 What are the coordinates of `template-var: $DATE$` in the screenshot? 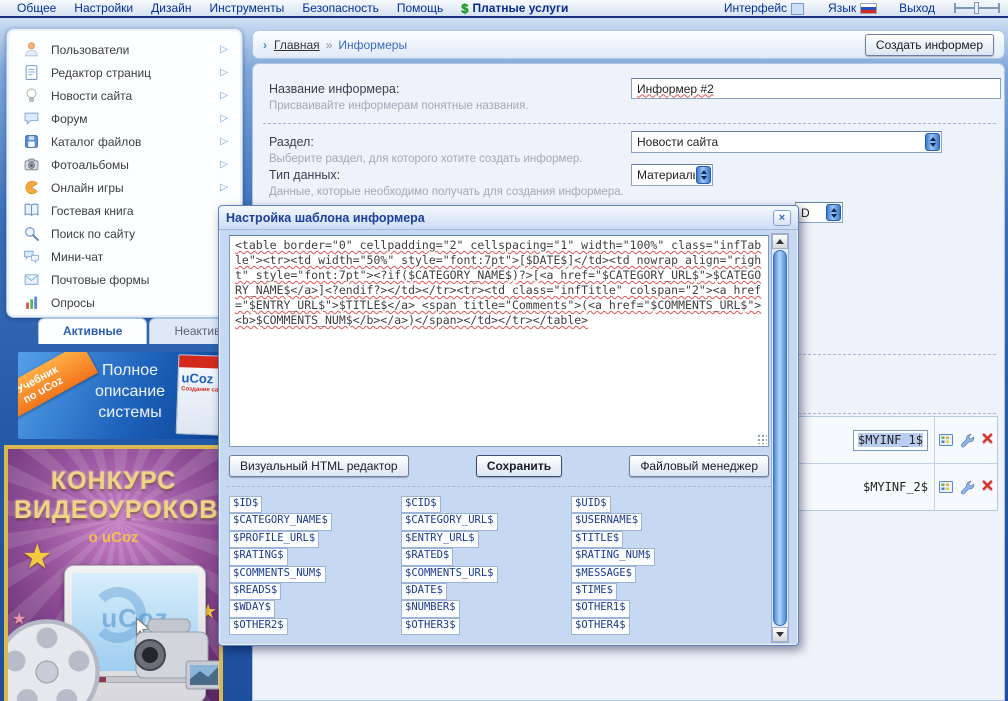 It's located at (424, 591).